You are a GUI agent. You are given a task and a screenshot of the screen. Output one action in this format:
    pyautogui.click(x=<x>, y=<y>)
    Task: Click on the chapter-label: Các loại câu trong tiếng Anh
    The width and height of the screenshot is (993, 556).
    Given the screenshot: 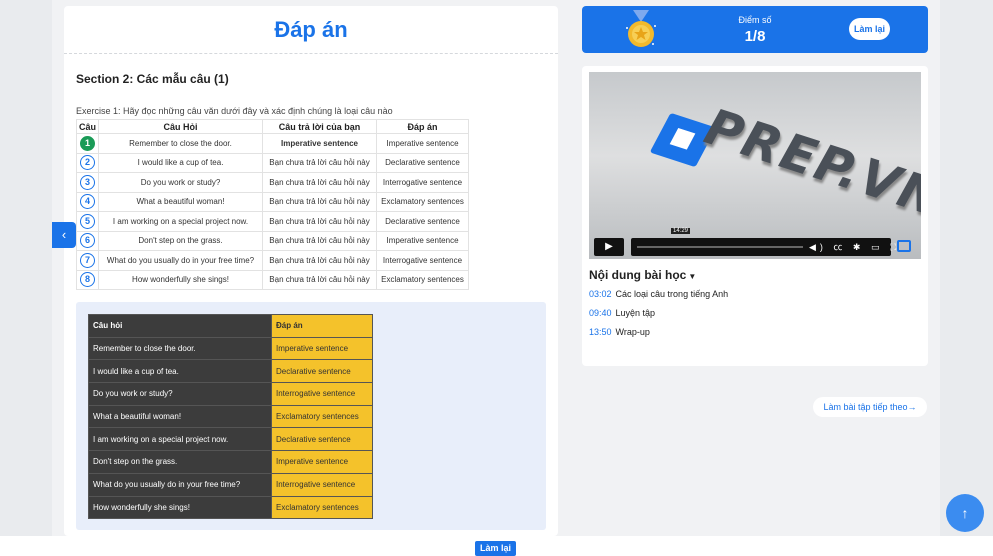 What is the action you would take?
    pyautogui.click(x=672, y=294)
    